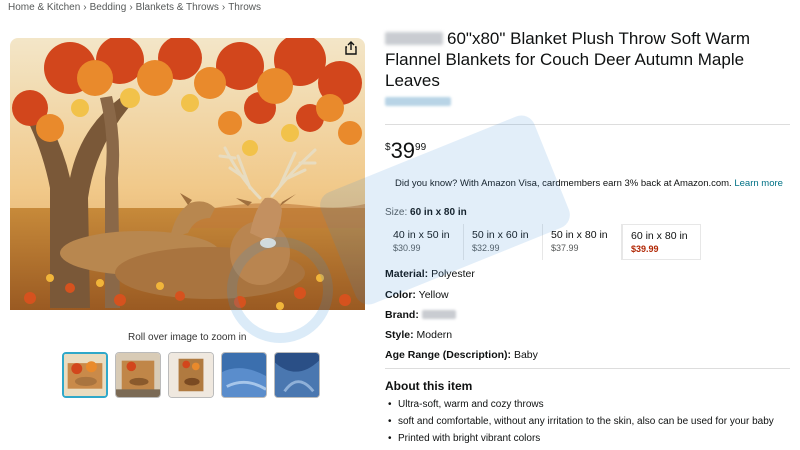  I want to click on breadcrumb-home-kitchen: Home & Kitchen, so click(44, 7).